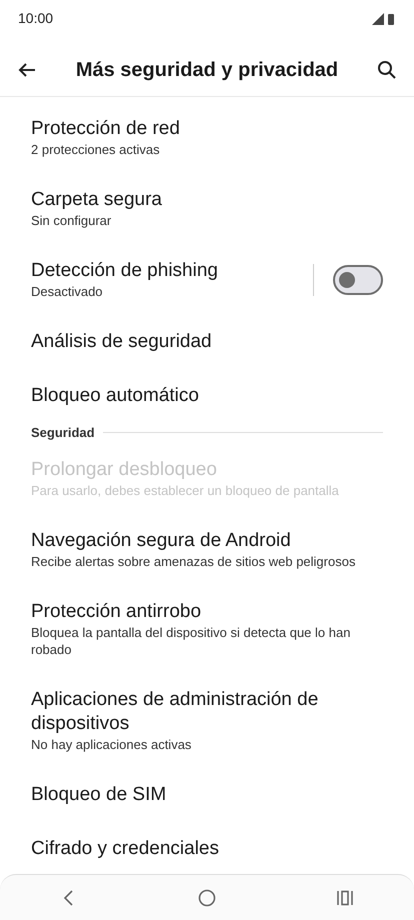 The width and height of the screenshot is (414, 920). Describe the element at coordinates (161, 540) in the screenshot. I see `setting-title: Navegación segura de Android` at that location.